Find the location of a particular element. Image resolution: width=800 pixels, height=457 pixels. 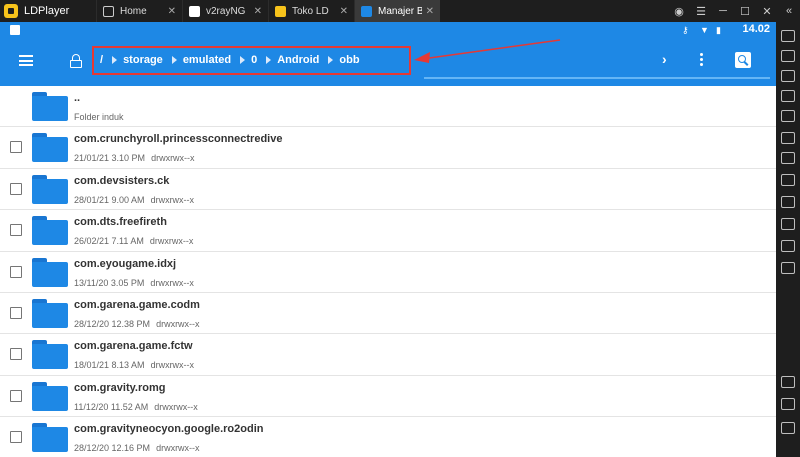

notification-icon is located at coordinates (15, 30).